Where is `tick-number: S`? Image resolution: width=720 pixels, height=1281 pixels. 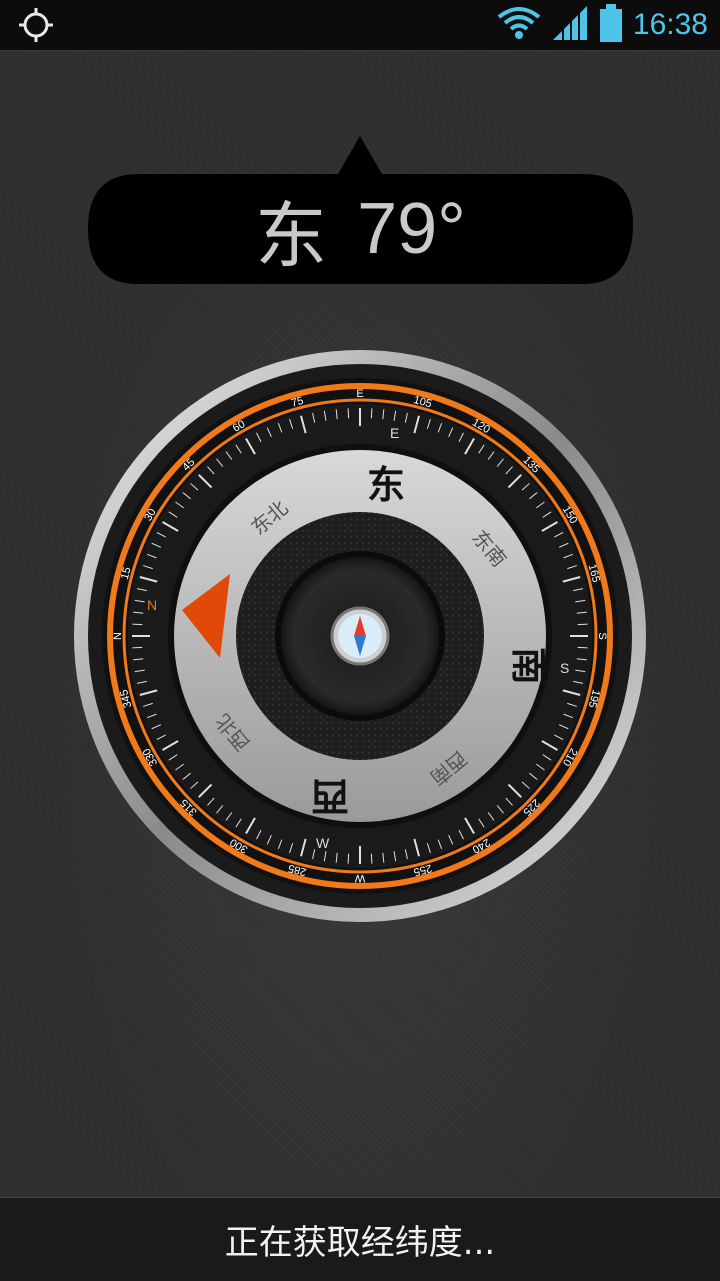 tick-number: S is located at coordinates (602, 635).